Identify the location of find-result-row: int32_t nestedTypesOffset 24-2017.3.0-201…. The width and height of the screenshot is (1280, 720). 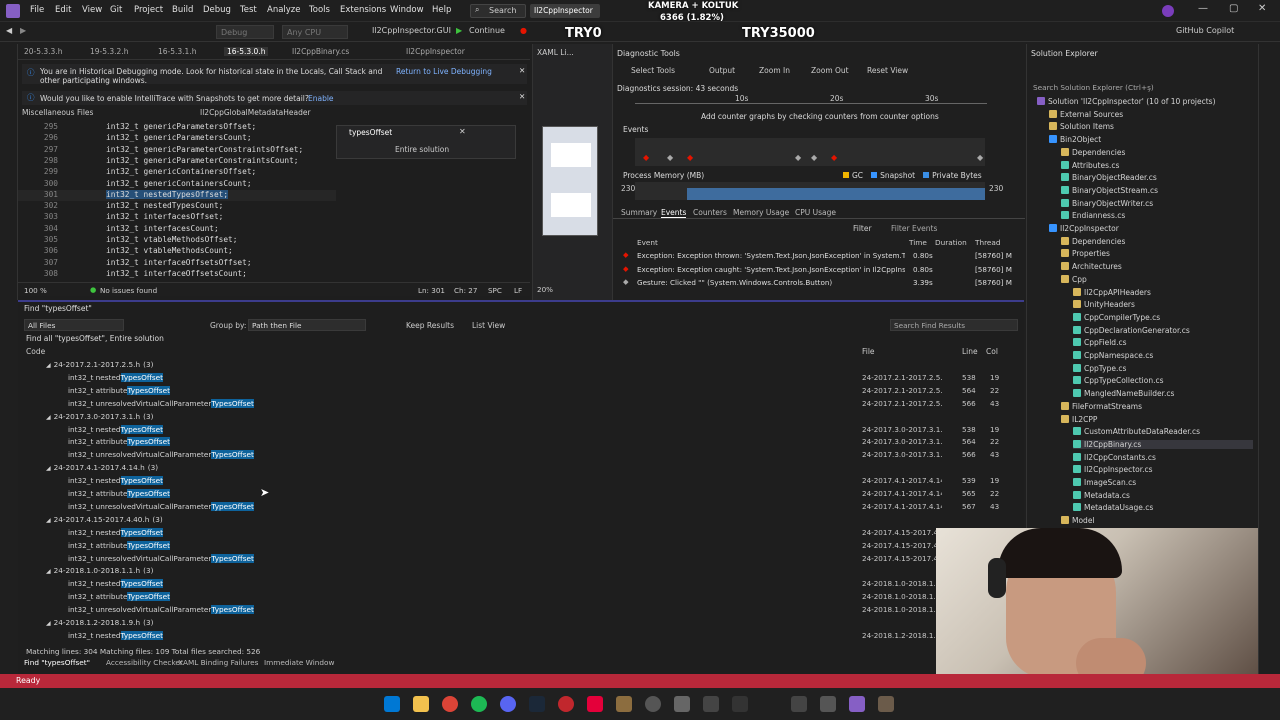
(533, 429).